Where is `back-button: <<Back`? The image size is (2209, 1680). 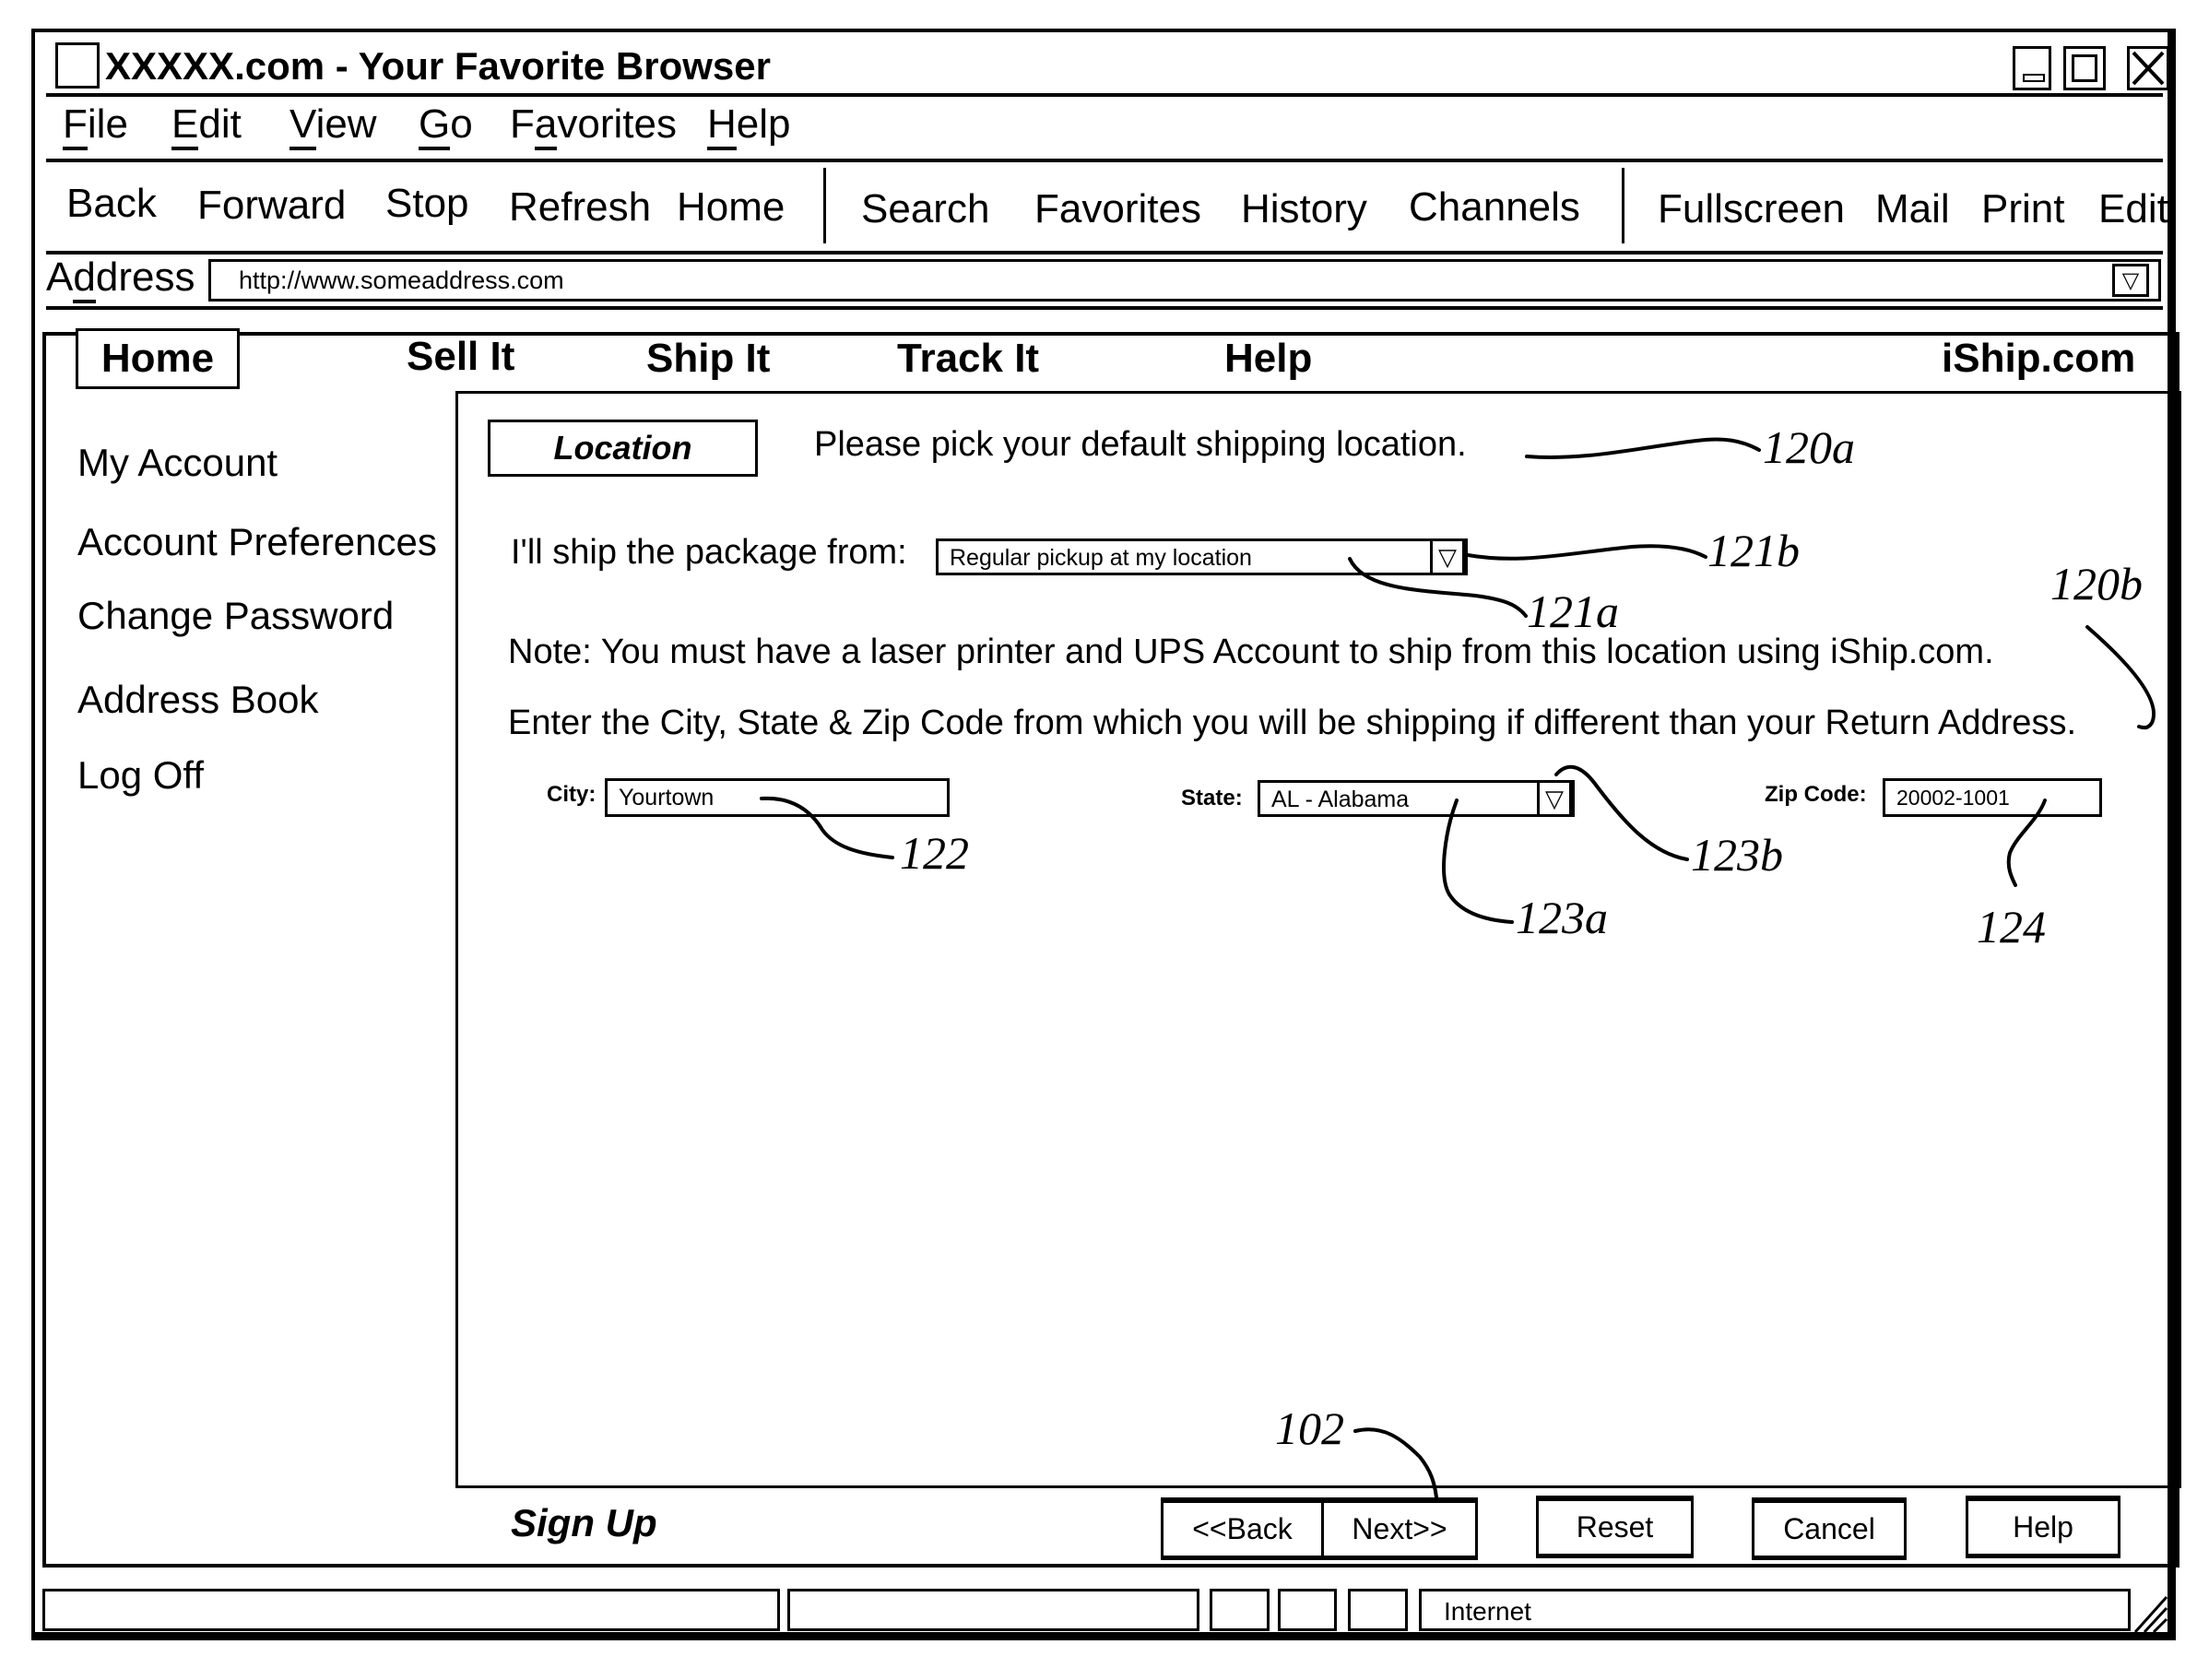 back-button: <<Back is located at coordinates (1243, 1528).